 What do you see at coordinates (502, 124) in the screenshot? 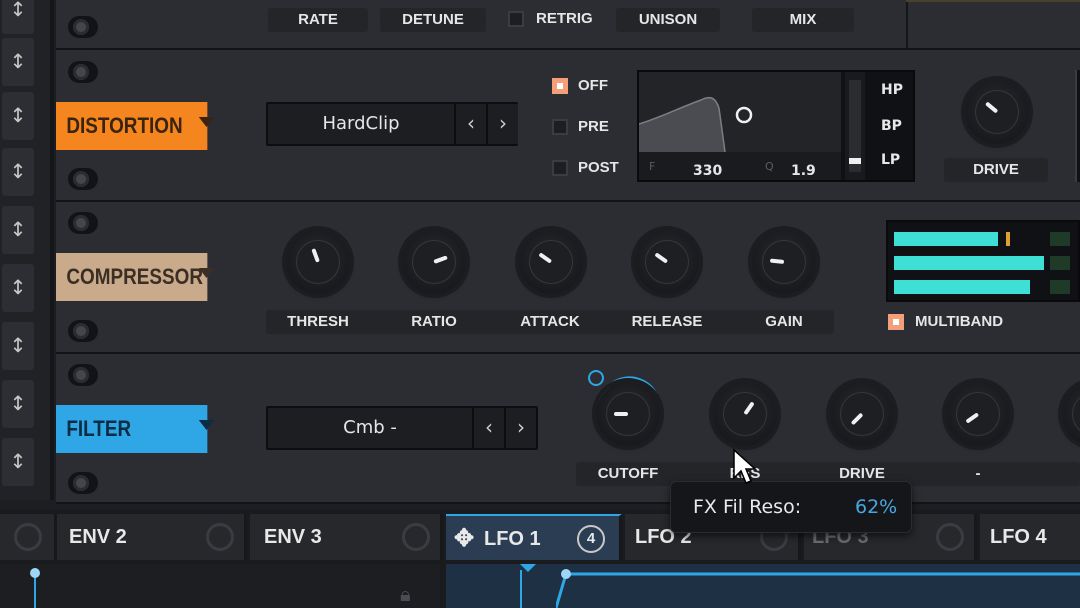
I see `distortion-next-button: ›` at bounding box center [502, 124].